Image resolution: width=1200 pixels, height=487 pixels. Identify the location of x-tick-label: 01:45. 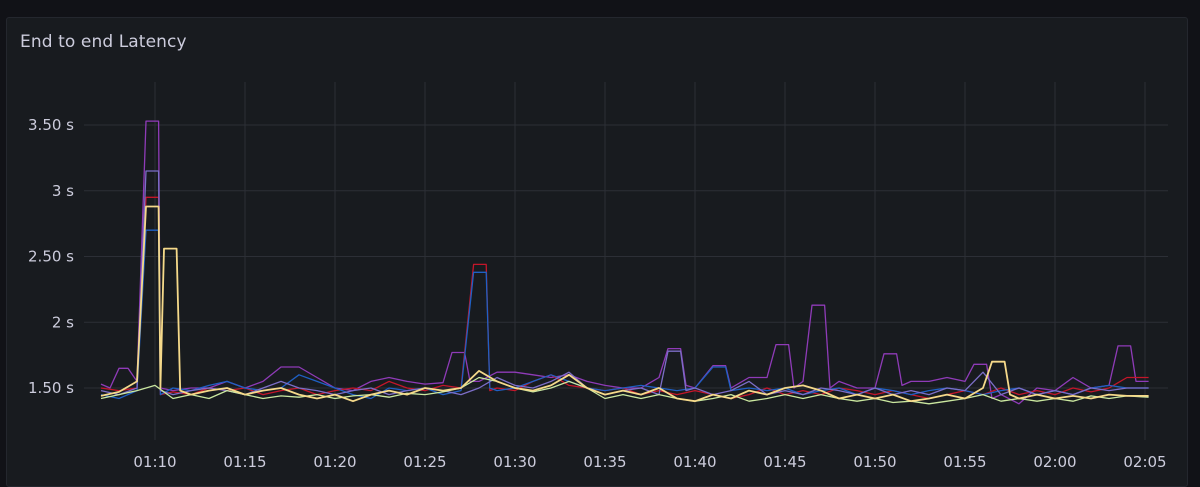
(784, 461).